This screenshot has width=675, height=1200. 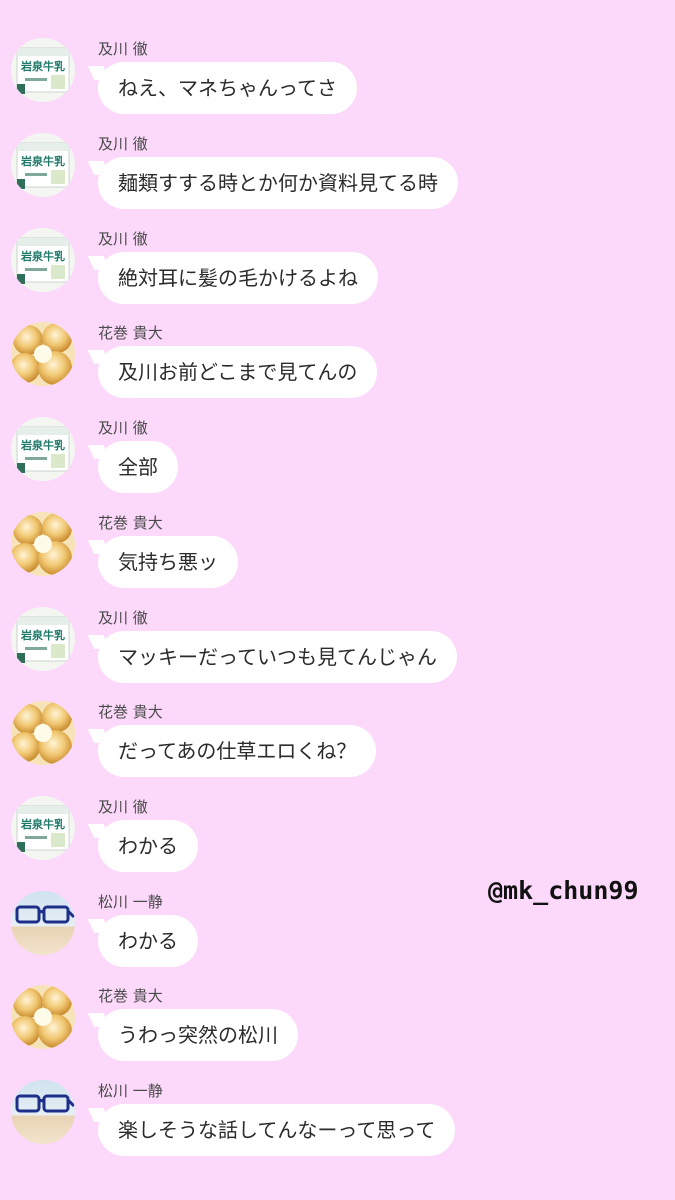 I want to click on message: 花巻 貴大 気持ち悪ッ, so click(x=337, y=559).